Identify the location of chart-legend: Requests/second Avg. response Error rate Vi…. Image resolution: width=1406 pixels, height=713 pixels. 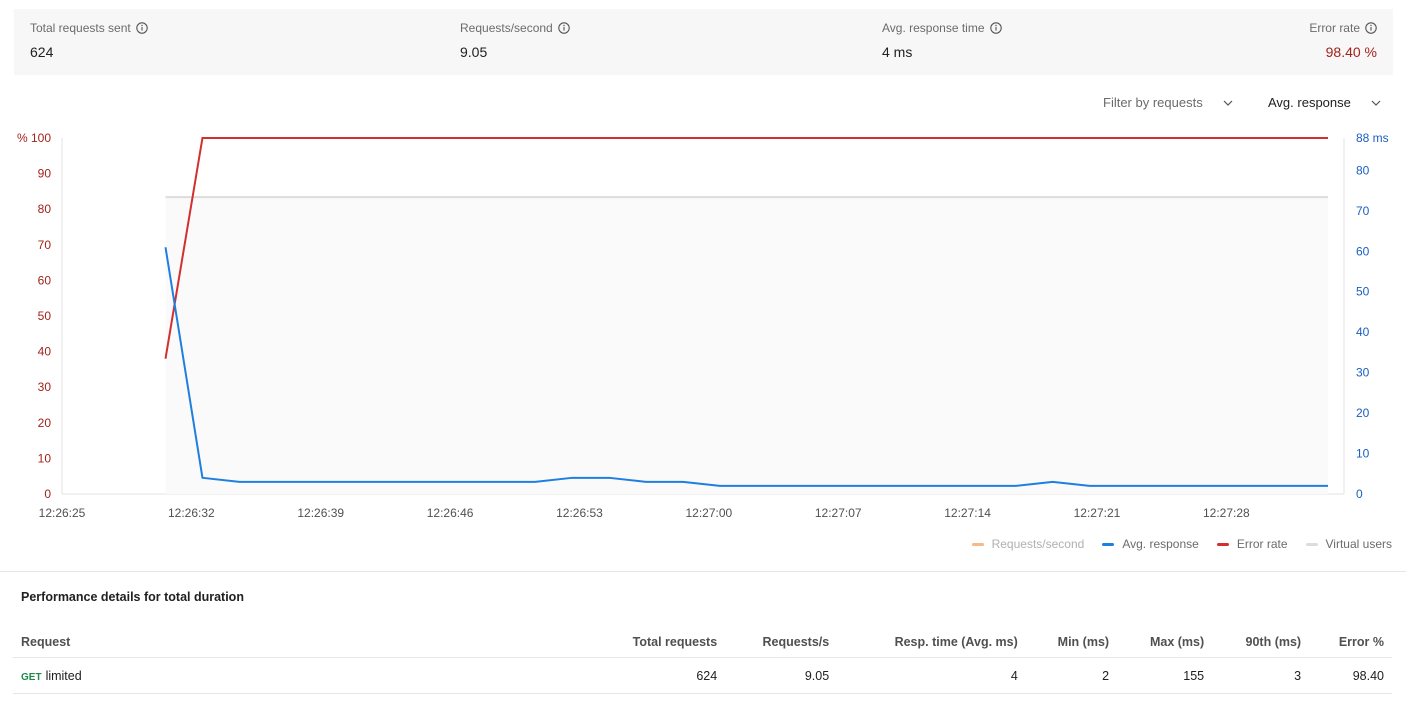
(1181, 544).